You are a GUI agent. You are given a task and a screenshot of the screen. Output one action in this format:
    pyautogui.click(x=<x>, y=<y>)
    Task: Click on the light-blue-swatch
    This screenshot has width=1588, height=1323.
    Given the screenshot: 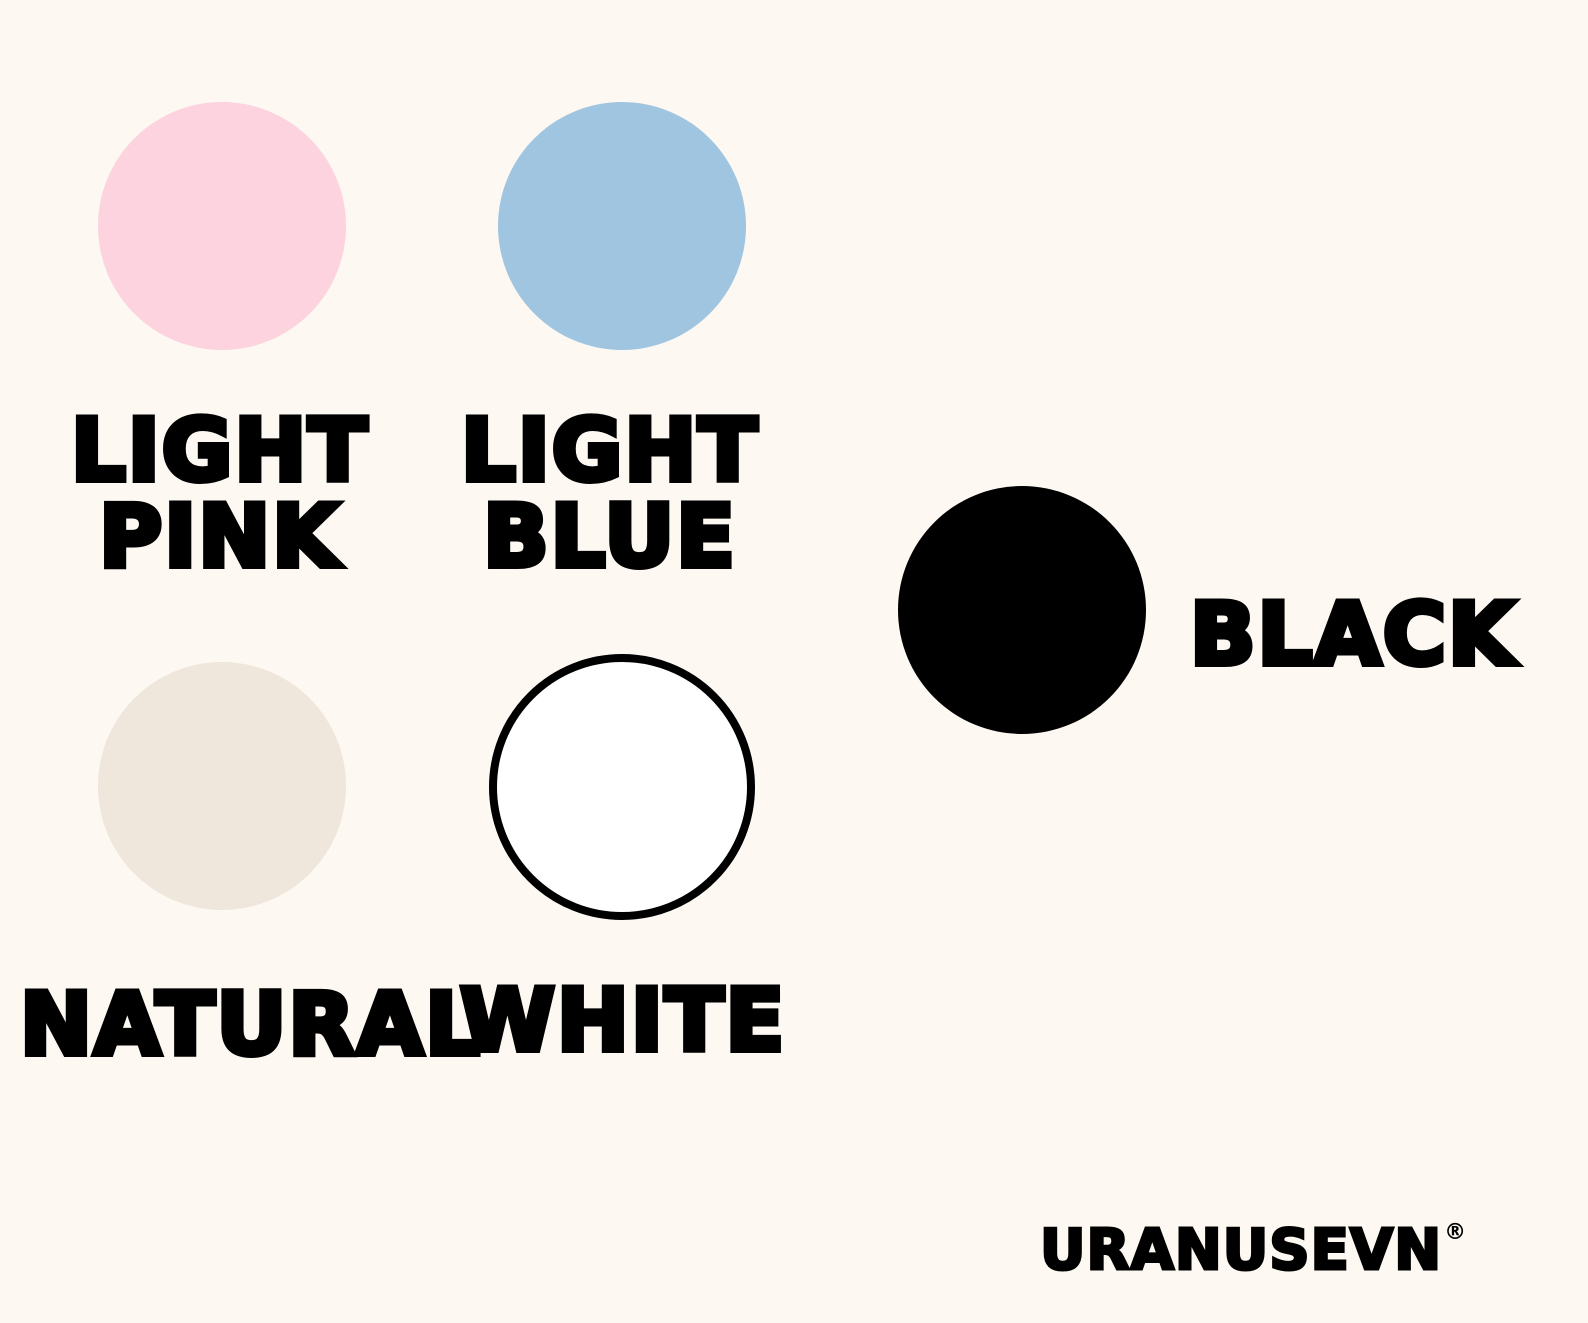 What is the action you would take?
    pyautogui.click(x=622, y=226)
    